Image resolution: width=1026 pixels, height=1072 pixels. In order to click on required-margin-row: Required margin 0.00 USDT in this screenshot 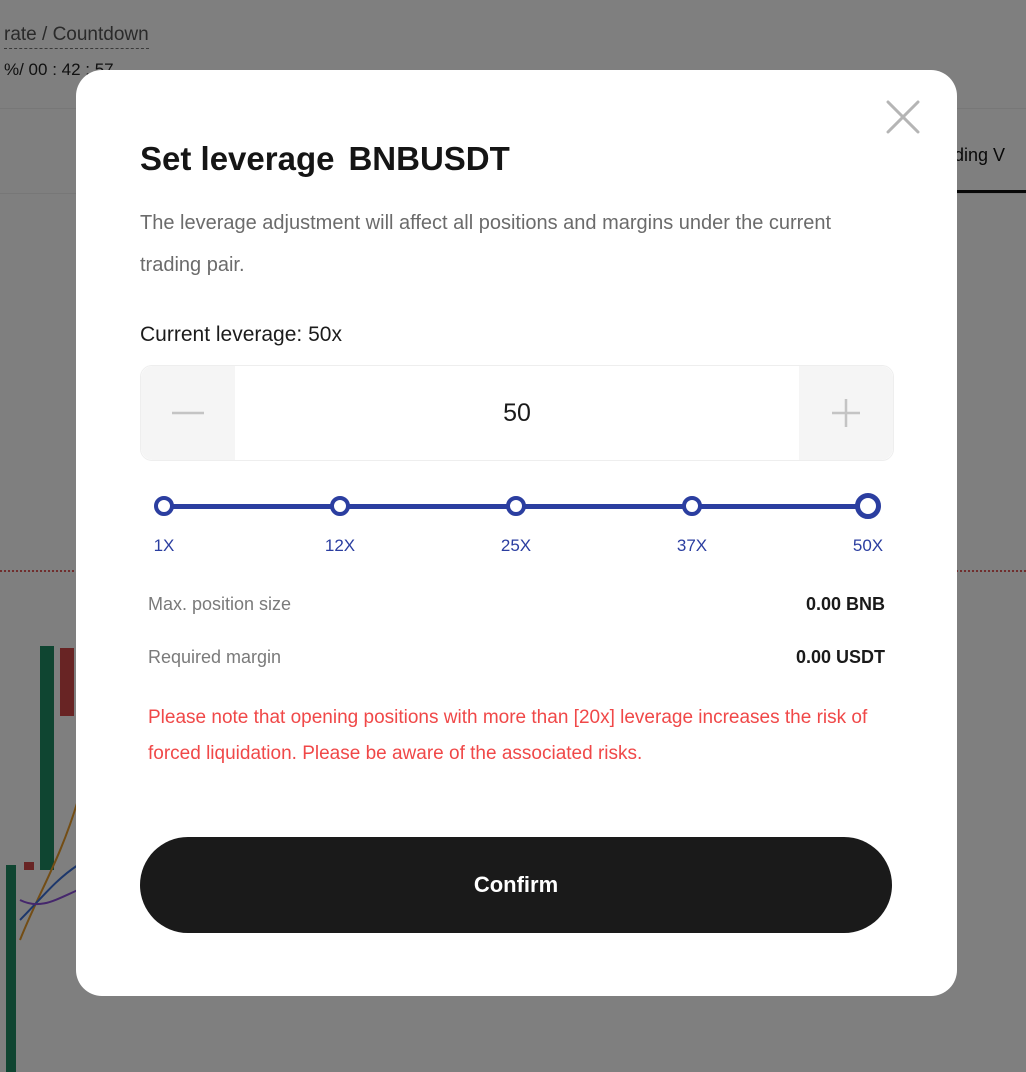, I will do `click(516, 662)`.